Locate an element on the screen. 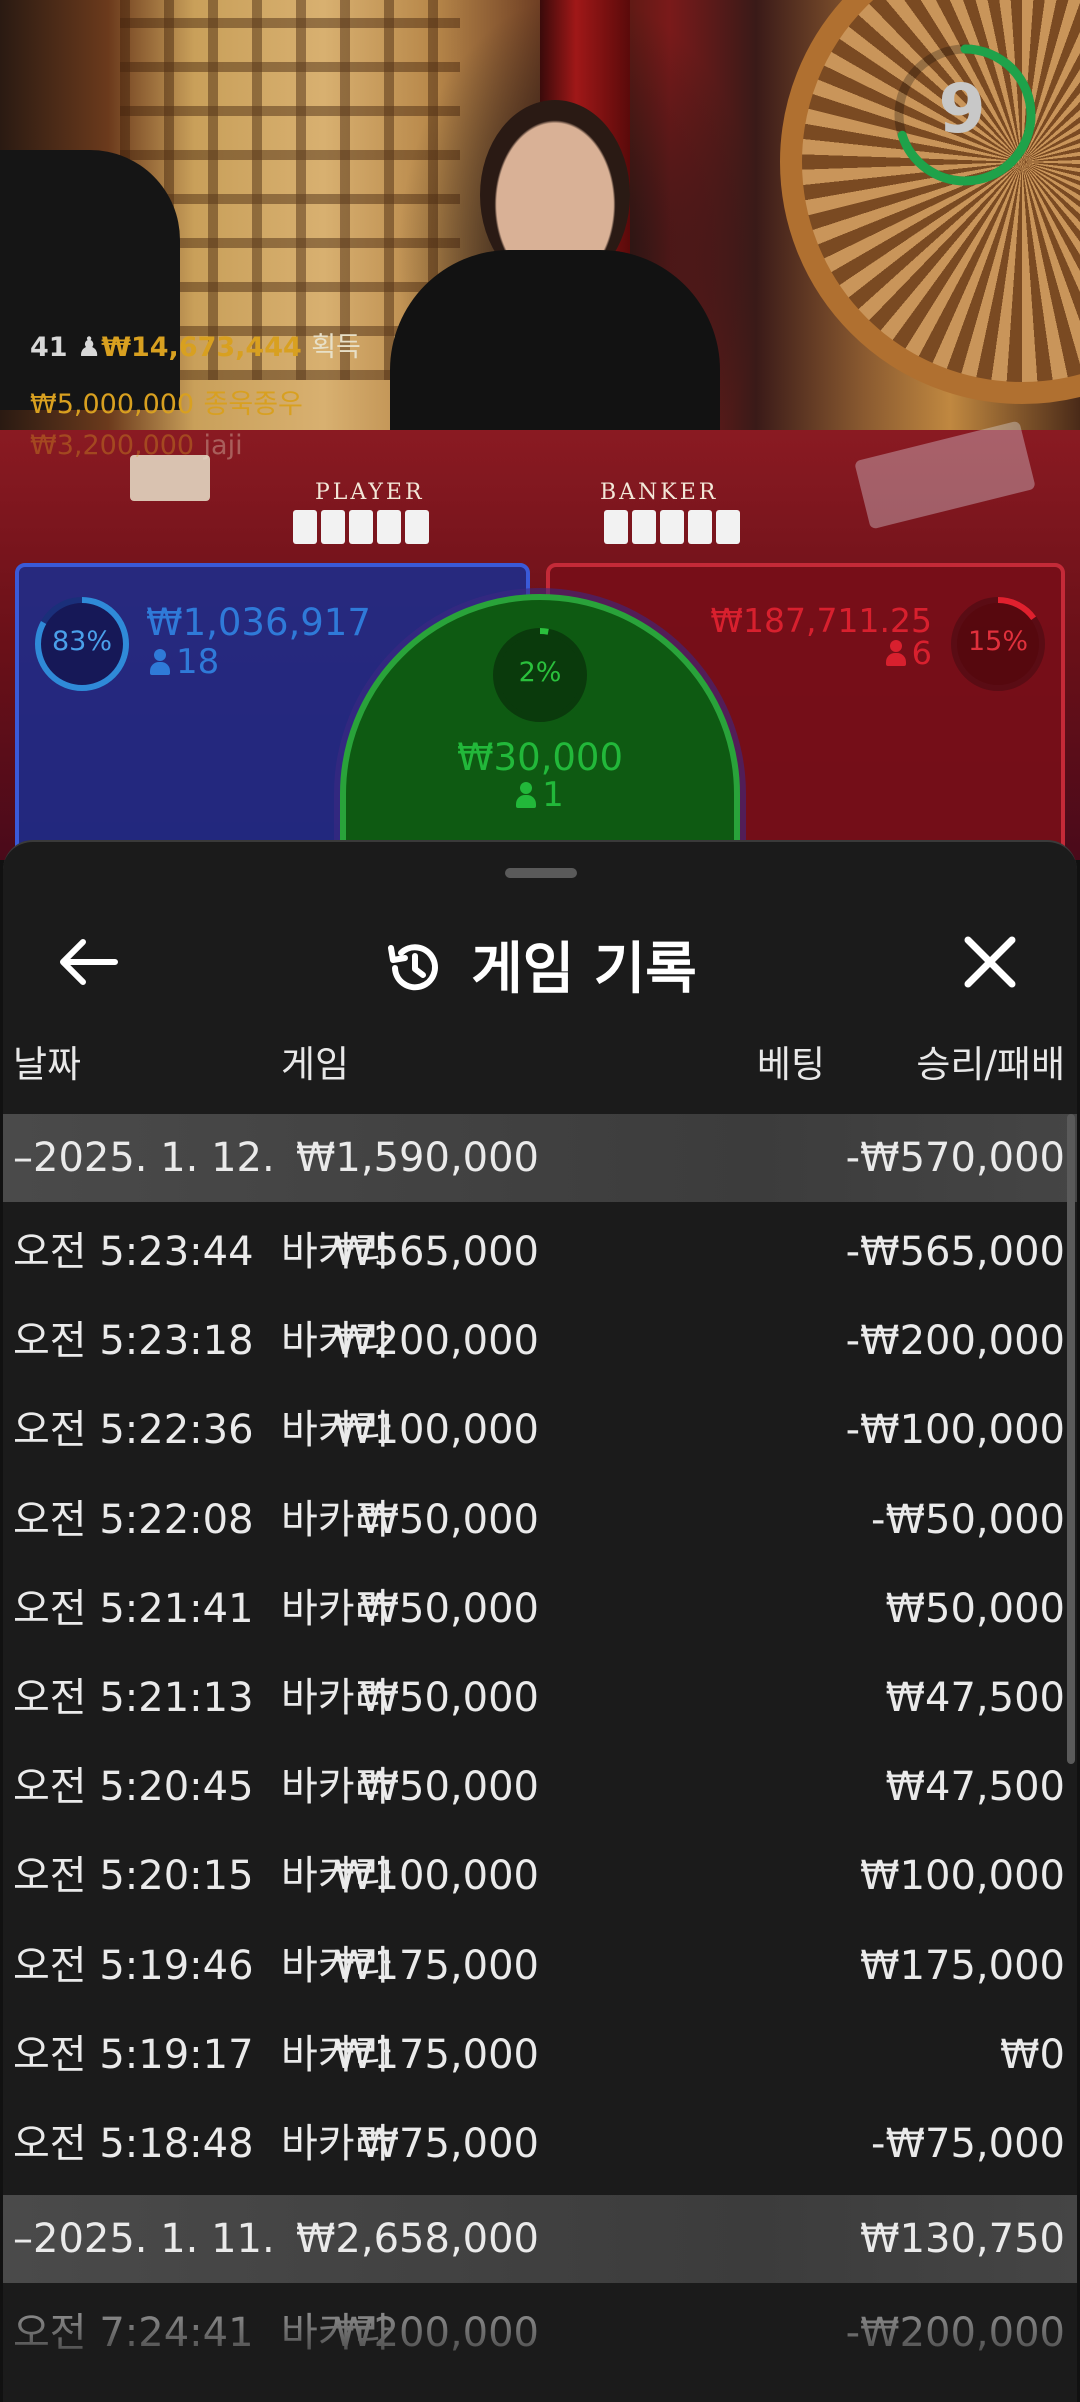 The height and width of the screenshot is (2402, 1080). history-icon is located at coordinates (413, 967).